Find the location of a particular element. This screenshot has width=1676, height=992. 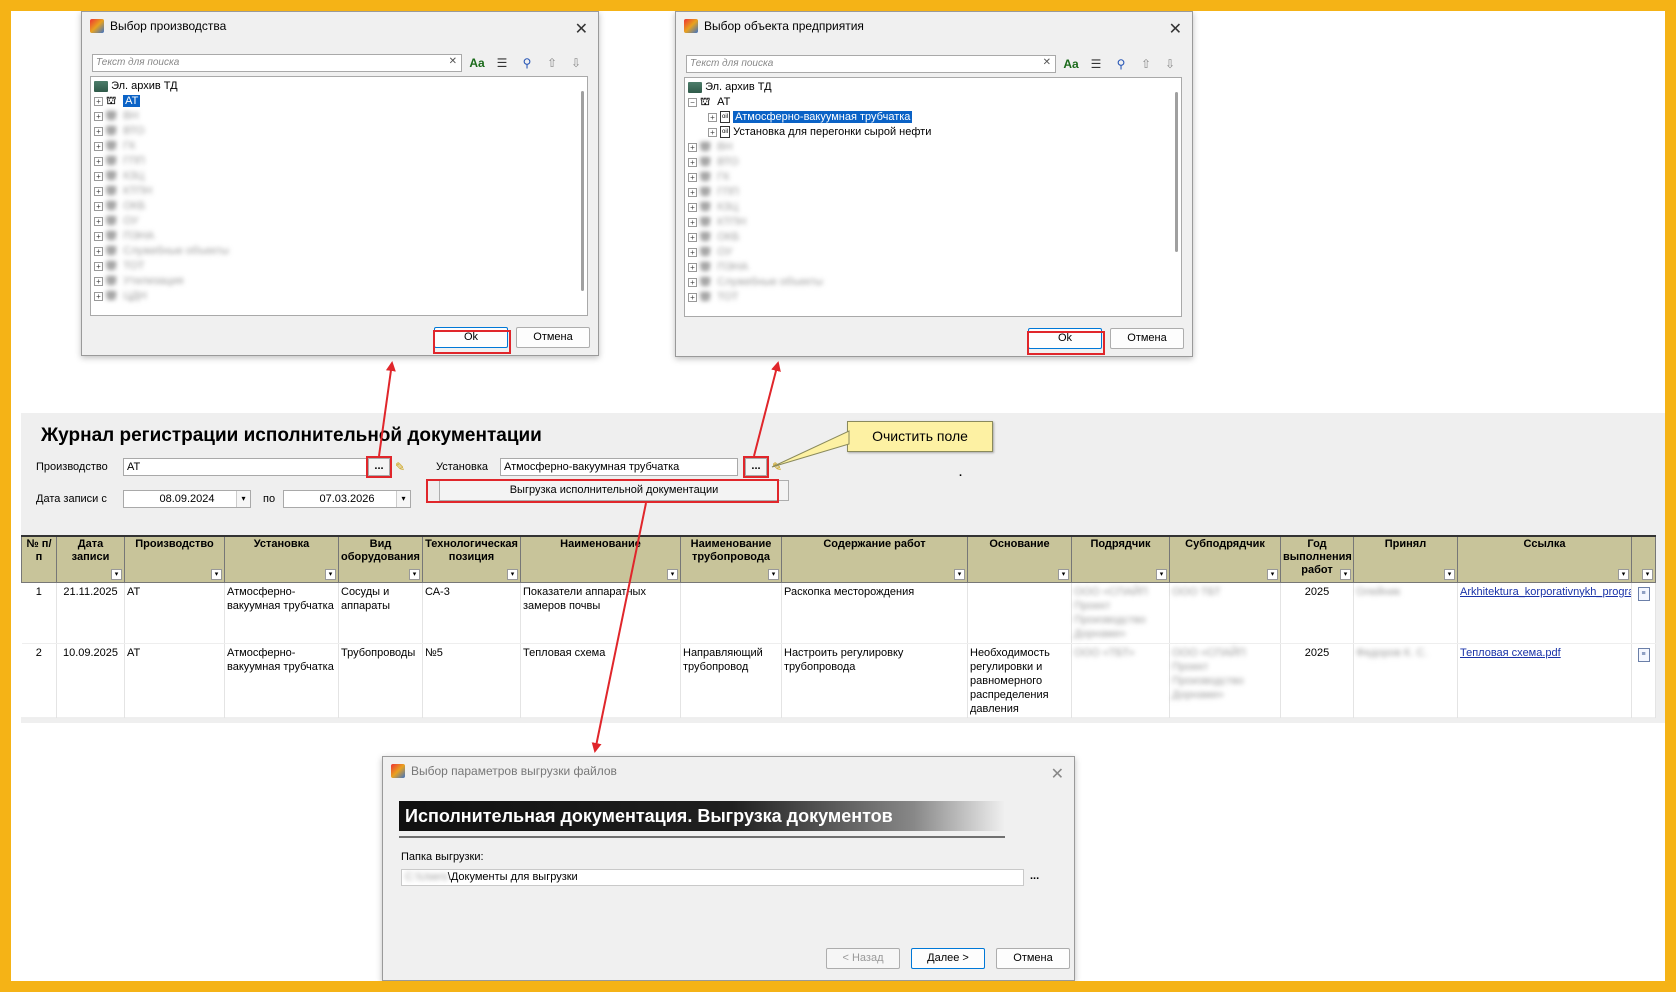

next-button: Далее > is located at coordinates (948, 958).